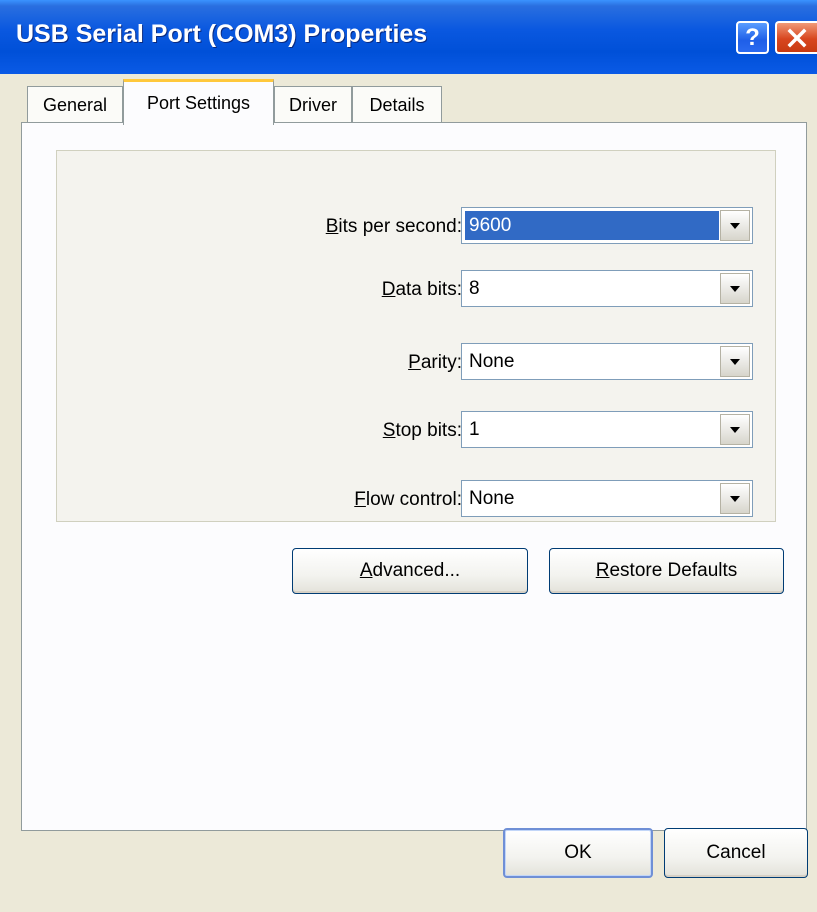 Image resolution: width=817 pixels, height=912 pixels. I want to click on ok-label: OK, so click(578, 852).